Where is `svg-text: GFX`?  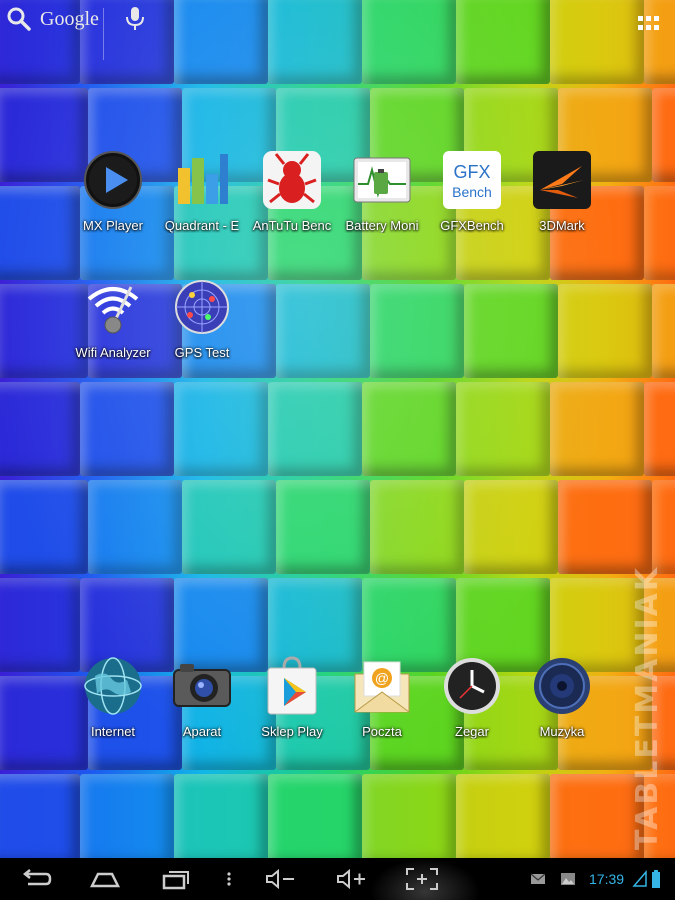 svg-text: GFX is located at coordinates (471, 172).